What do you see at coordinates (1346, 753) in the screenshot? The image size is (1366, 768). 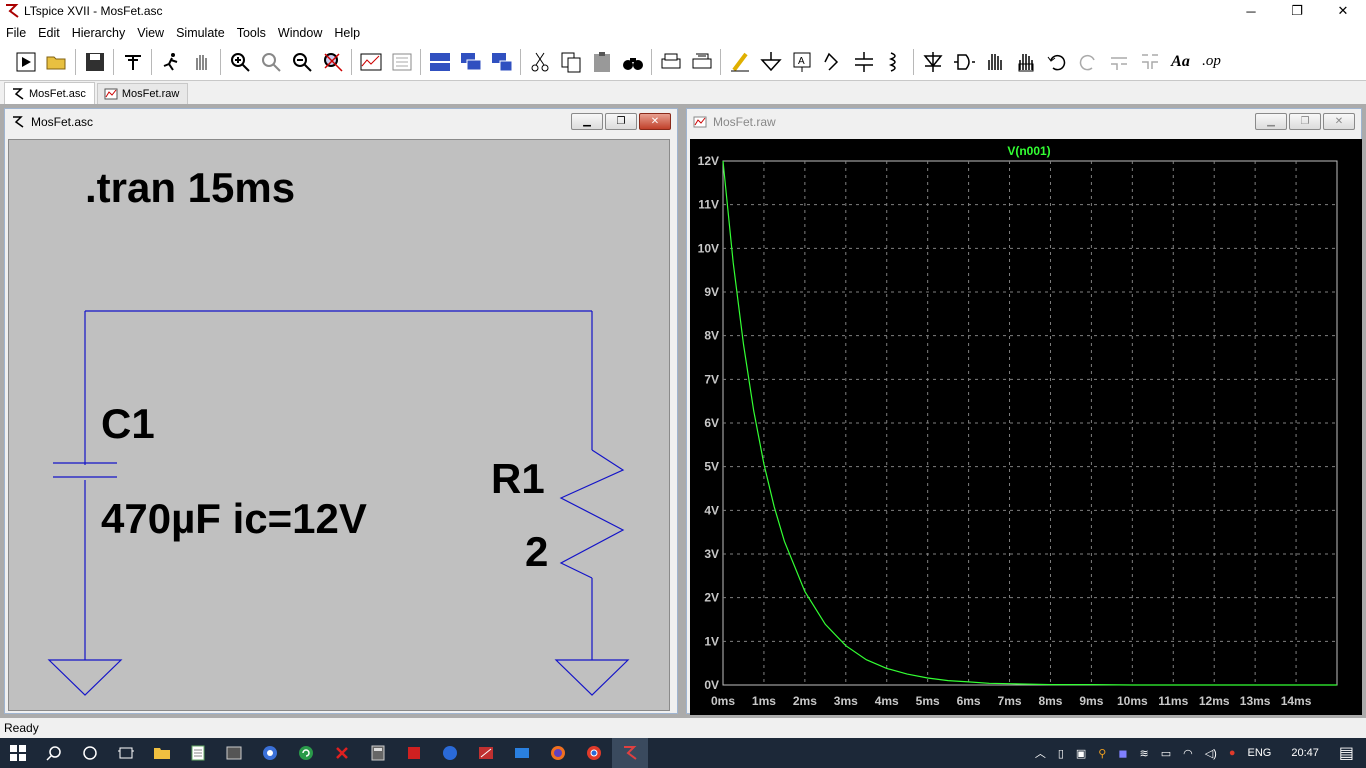 I see `notifications-icon: ▤` at bounding box center [1346, 753].